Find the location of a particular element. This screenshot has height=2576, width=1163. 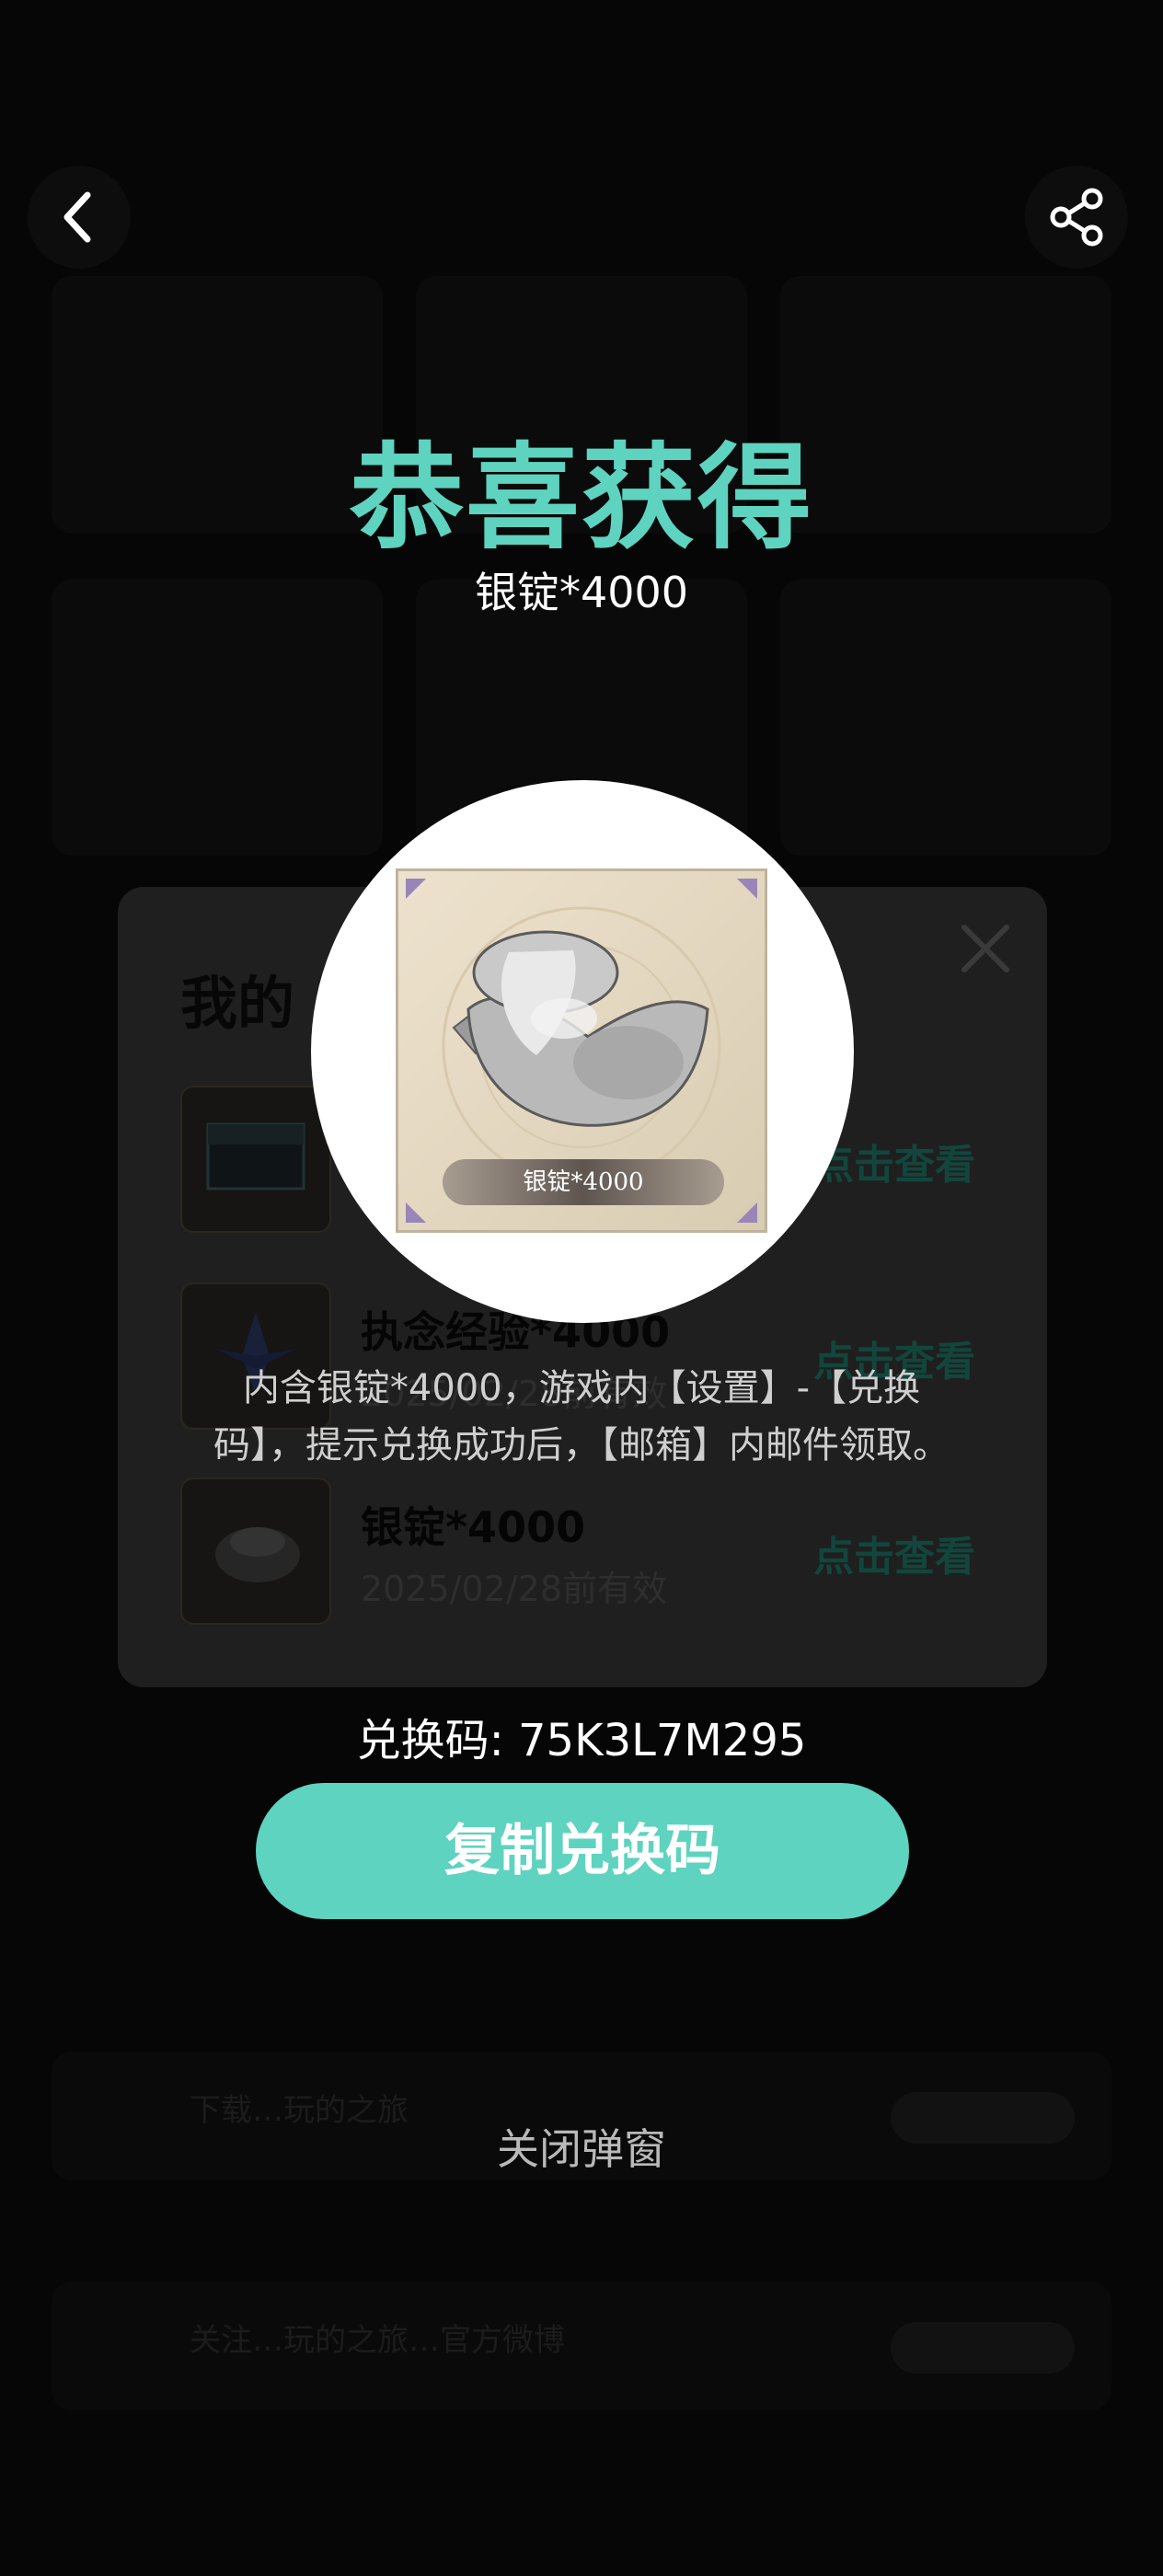

share-icon is located at coordinates (1077, 217).